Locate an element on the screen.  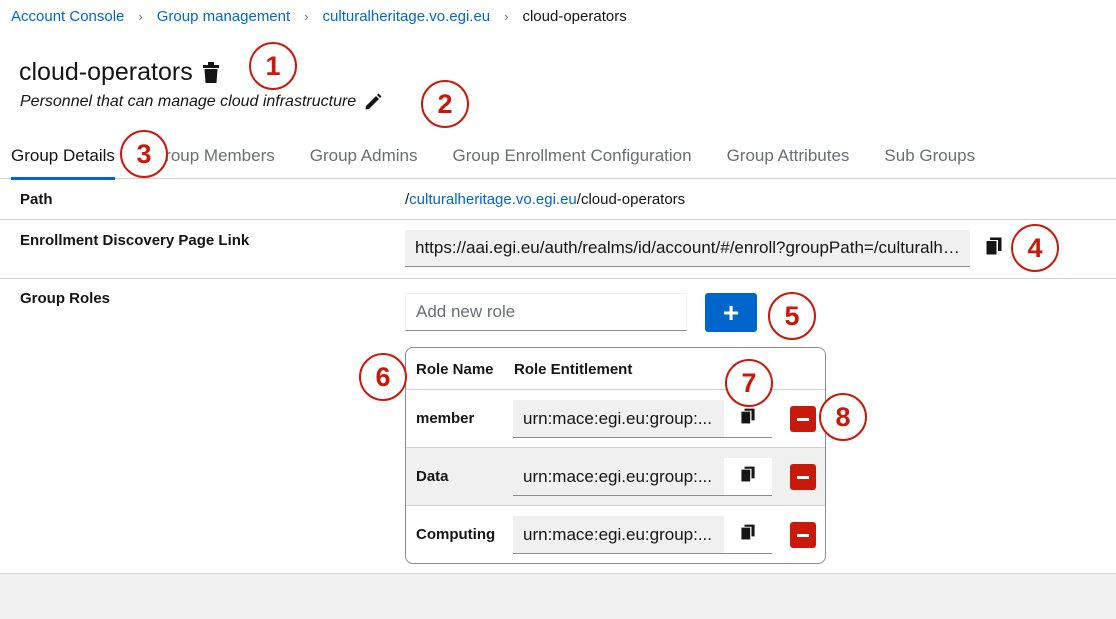
path-label: Path is located at coordinates (36, 199).